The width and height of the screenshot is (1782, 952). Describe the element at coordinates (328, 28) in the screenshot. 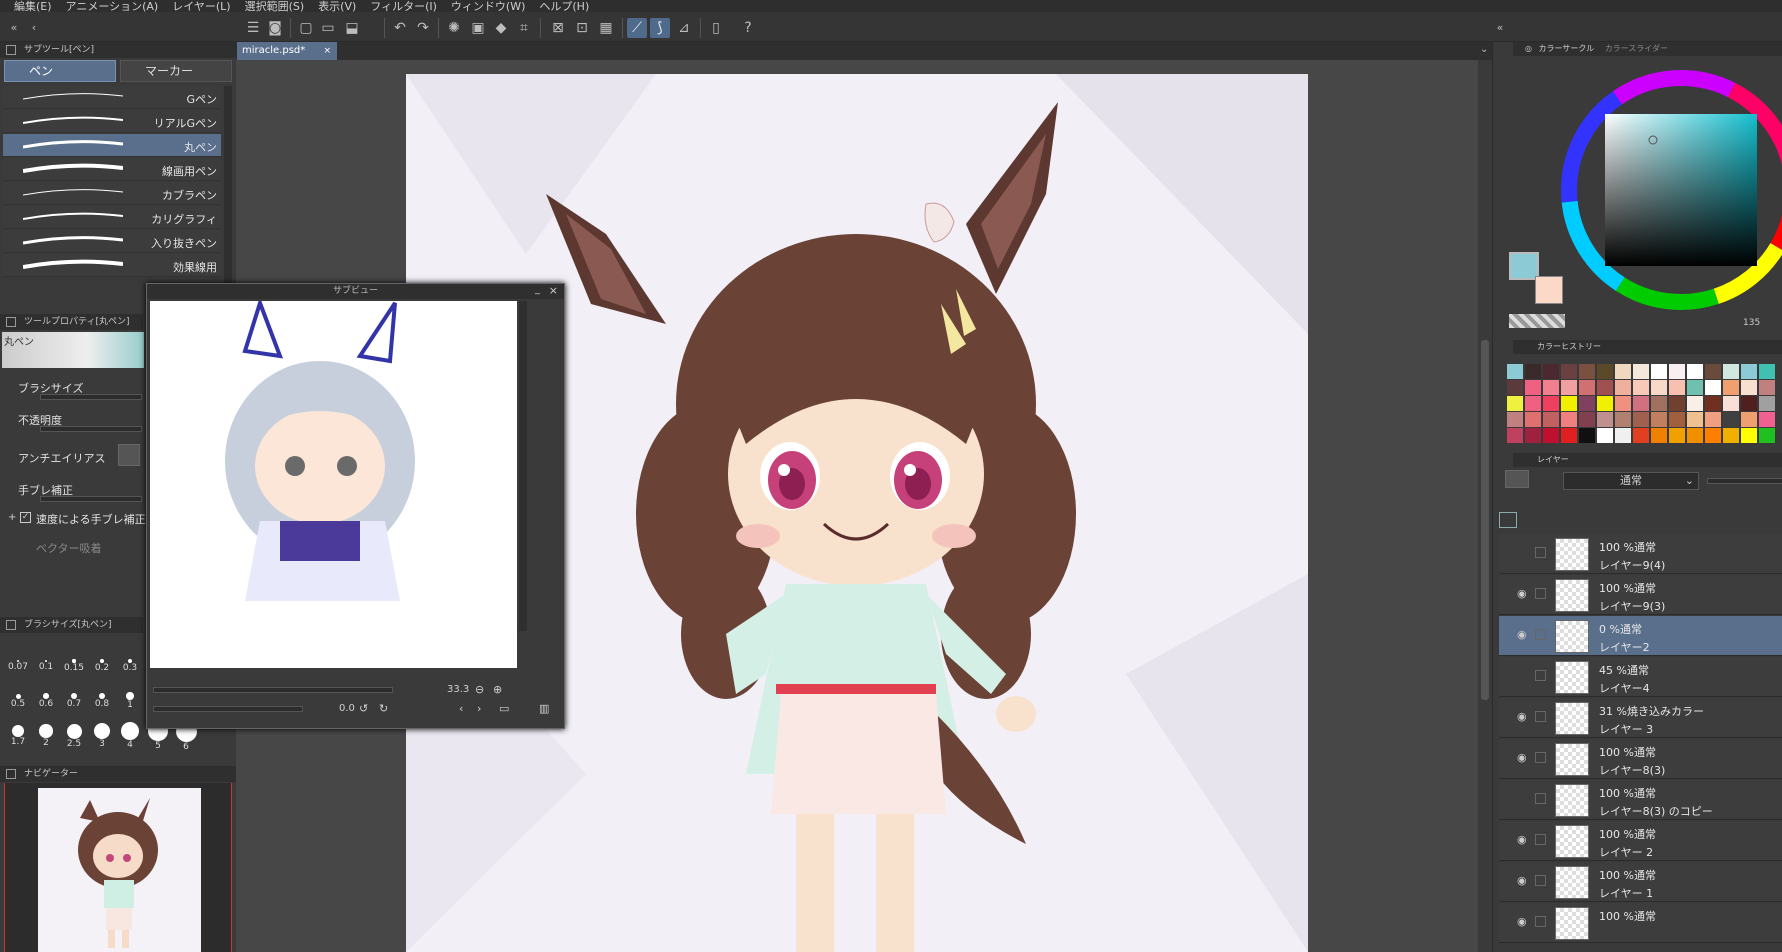

I see `open-folder-icon: ▭` at that location.